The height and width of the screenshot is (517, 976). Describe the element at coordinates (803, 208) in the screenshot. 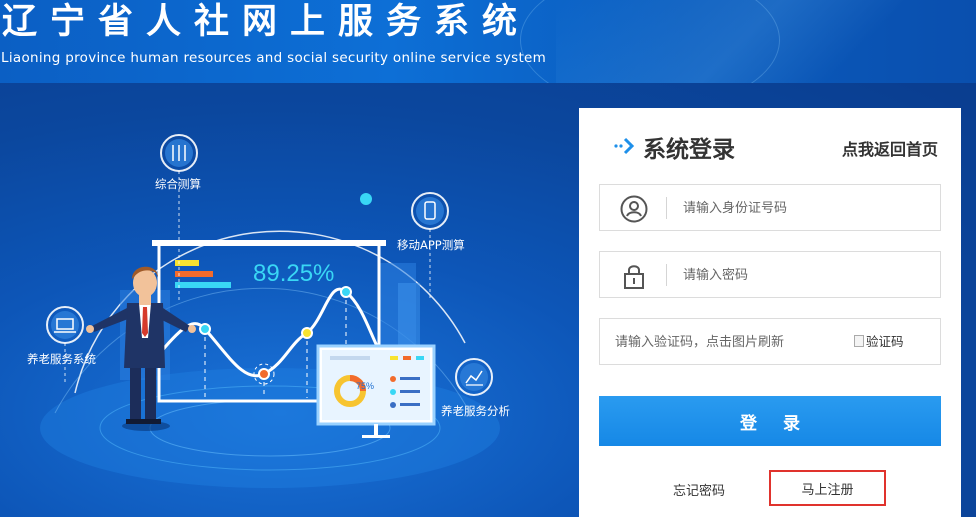

I see `id-number-input` at that location.